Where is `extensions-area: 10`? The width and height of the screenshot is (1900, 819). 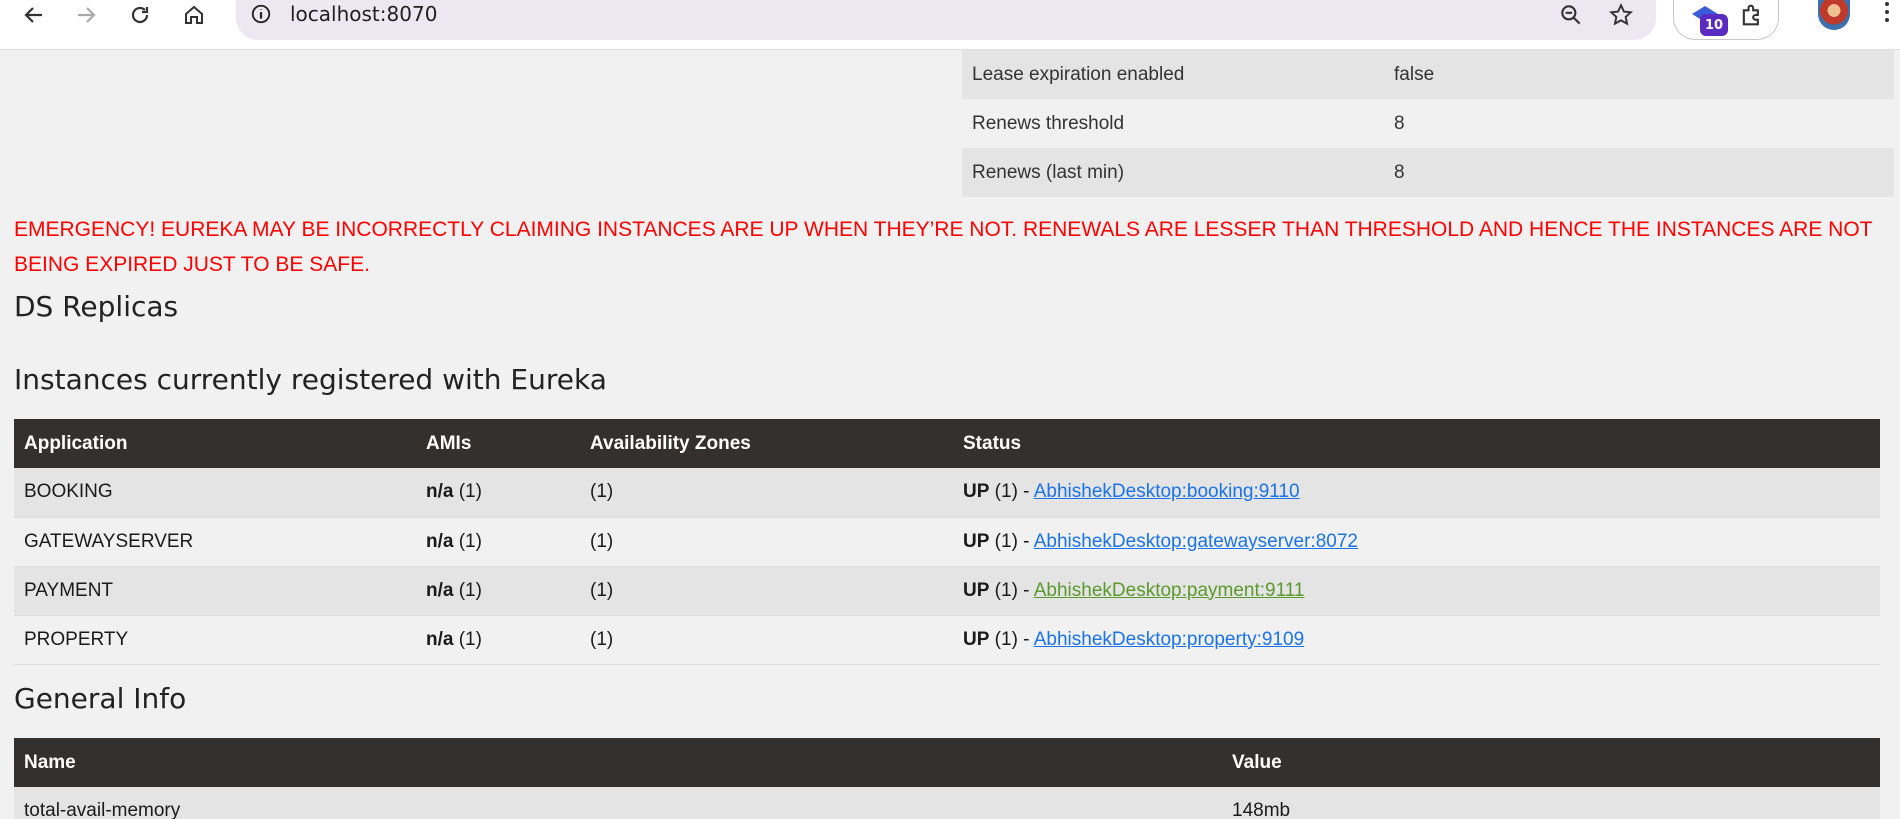 extensions-area: 10 is located at coordinates (1726, 20).